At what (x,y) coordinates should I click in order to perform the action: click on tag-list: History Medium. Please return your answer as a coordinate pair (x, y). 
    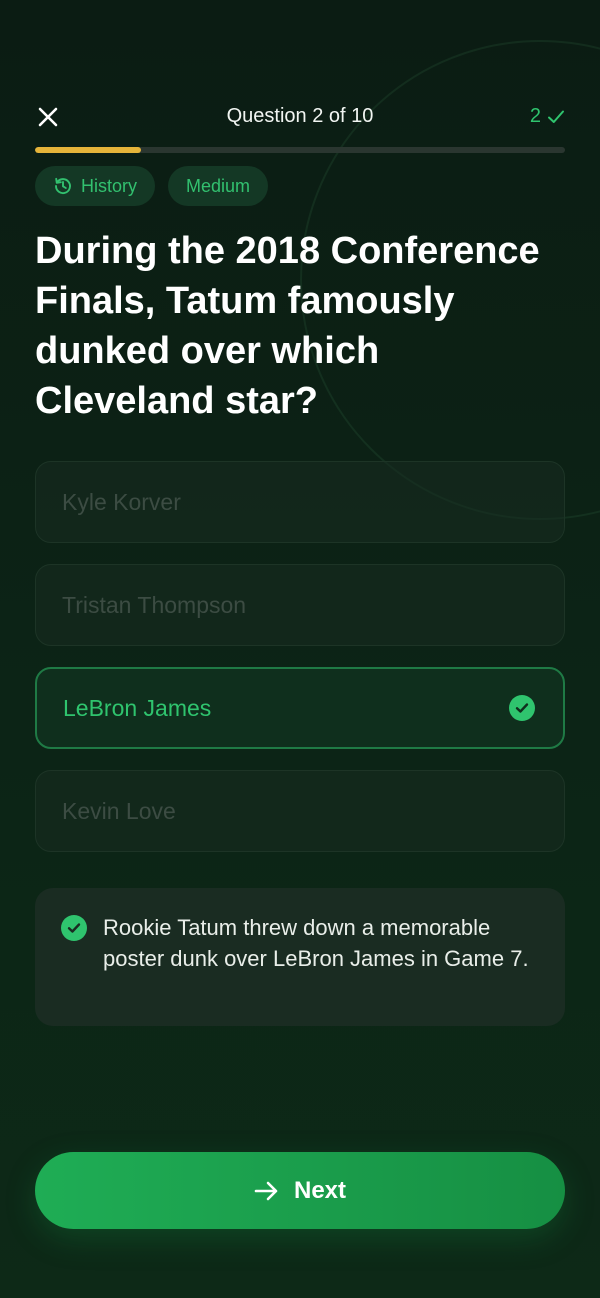
    Looking at the image, I should click on (152, 186).